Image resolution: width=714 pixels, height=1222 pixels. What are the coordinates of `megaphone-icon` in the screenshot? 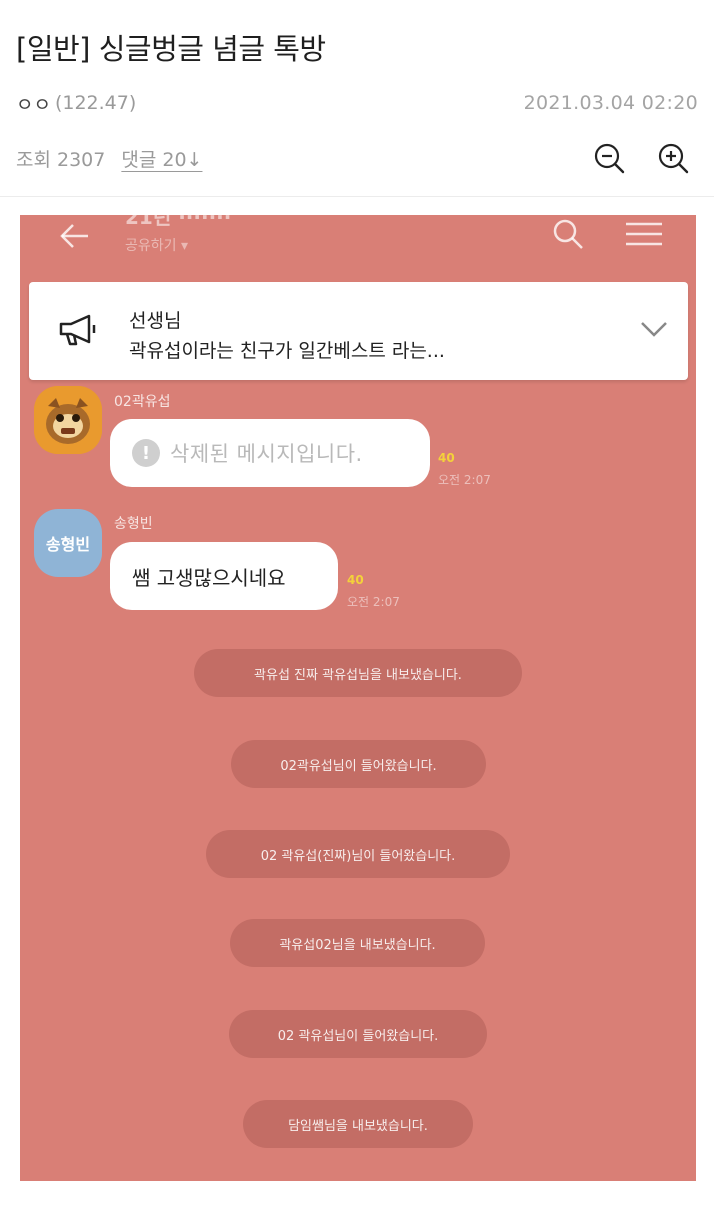 It's located at (77, 330).